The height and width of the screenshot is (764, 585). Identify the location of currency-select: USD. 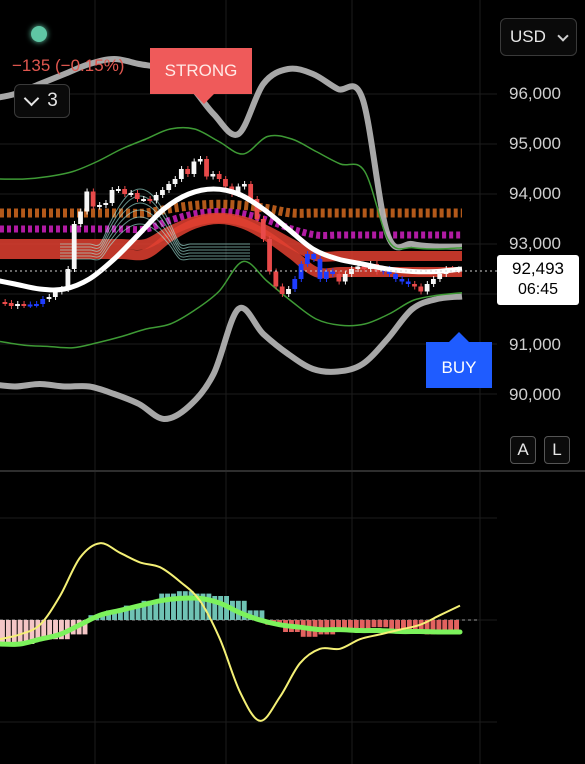
(538, 37).